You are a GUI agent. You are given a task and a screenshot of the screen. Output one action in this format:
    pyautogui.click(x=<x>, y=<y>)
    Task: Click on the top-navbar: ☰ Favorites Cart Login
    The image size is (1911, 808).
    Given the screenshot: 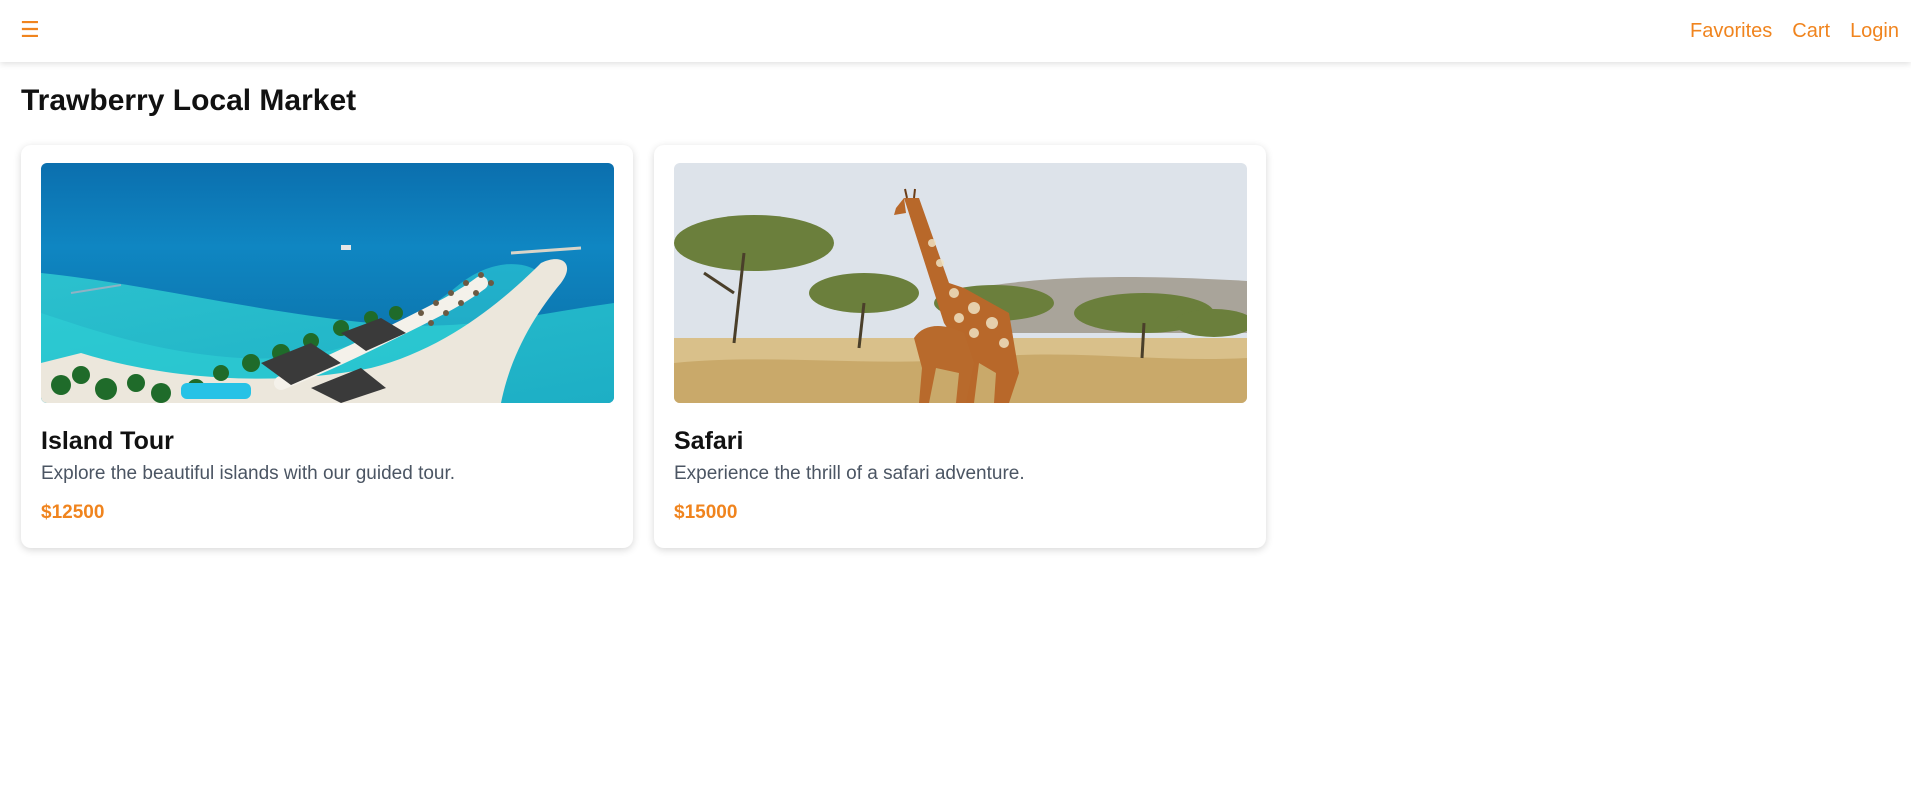 What is the action you would take?
    pyautogui.click(x=955, y=31)
    